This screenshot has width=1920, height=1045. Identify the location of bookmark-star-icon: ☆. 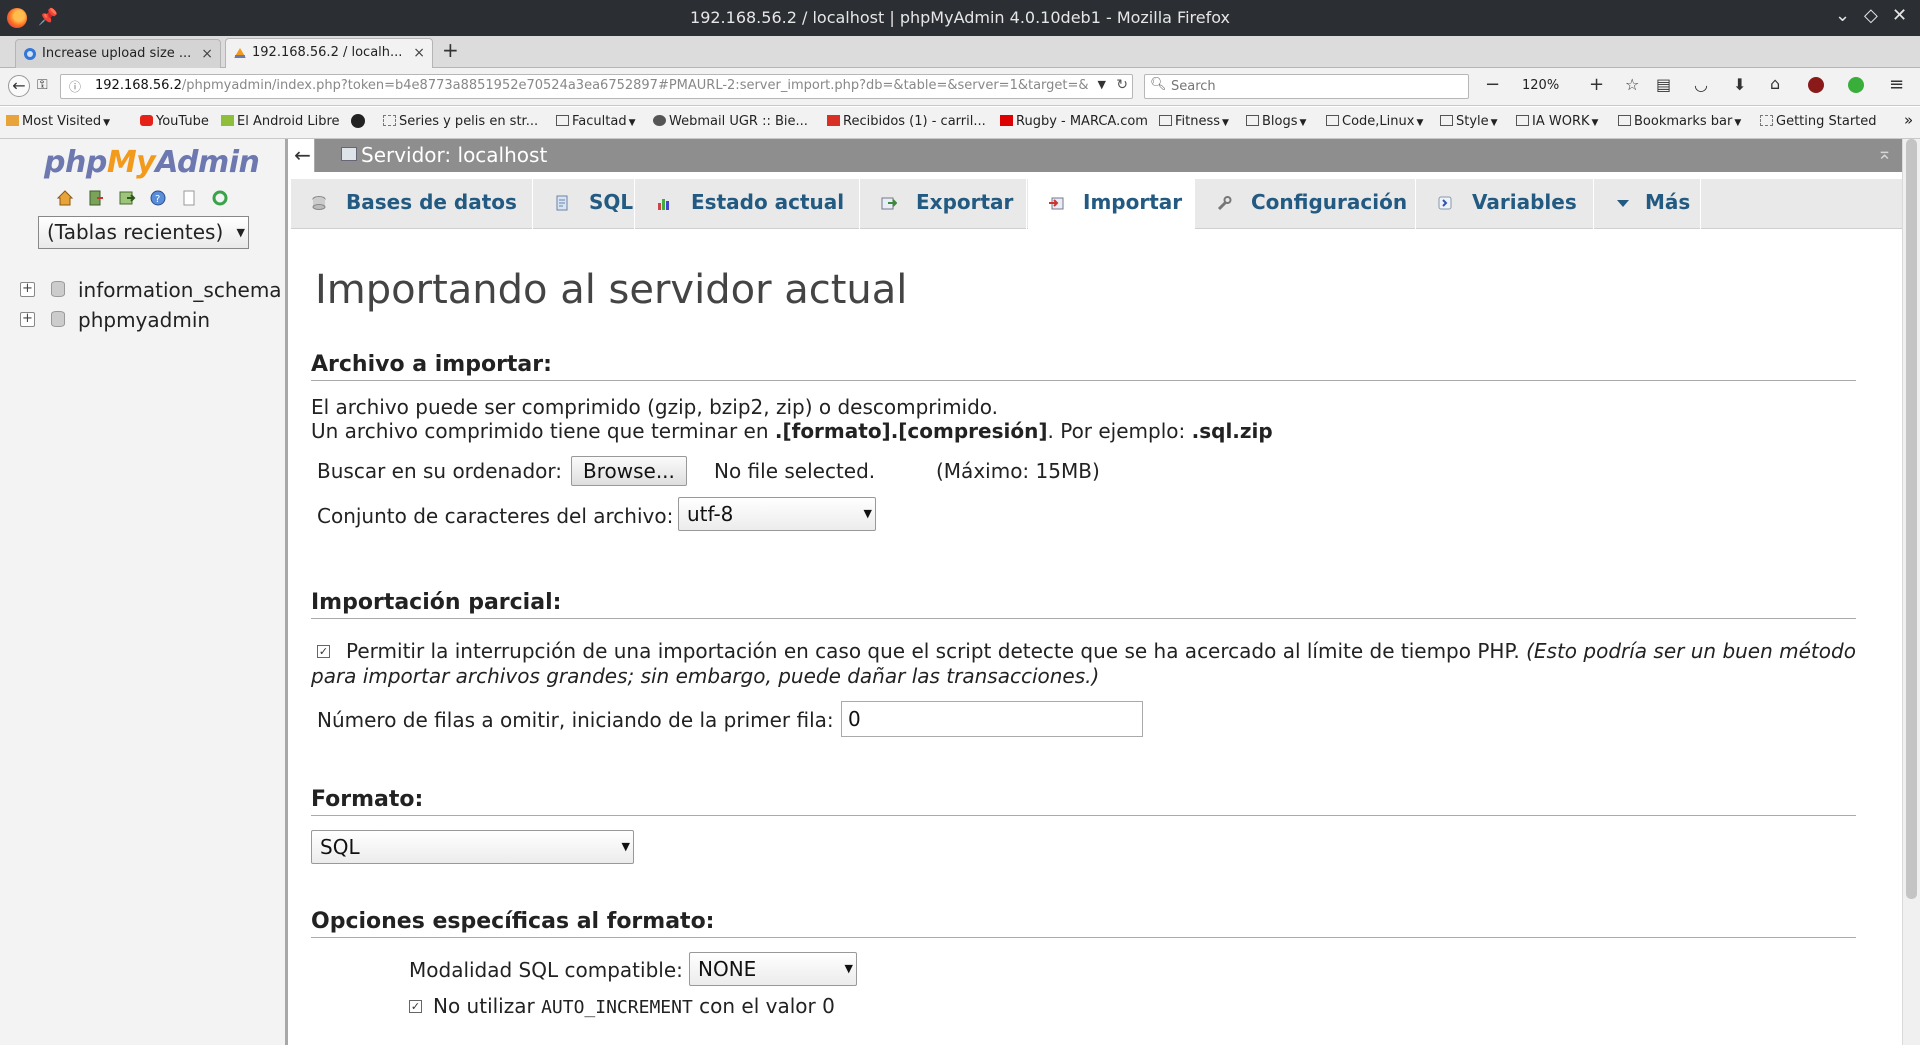
(1632, 84).